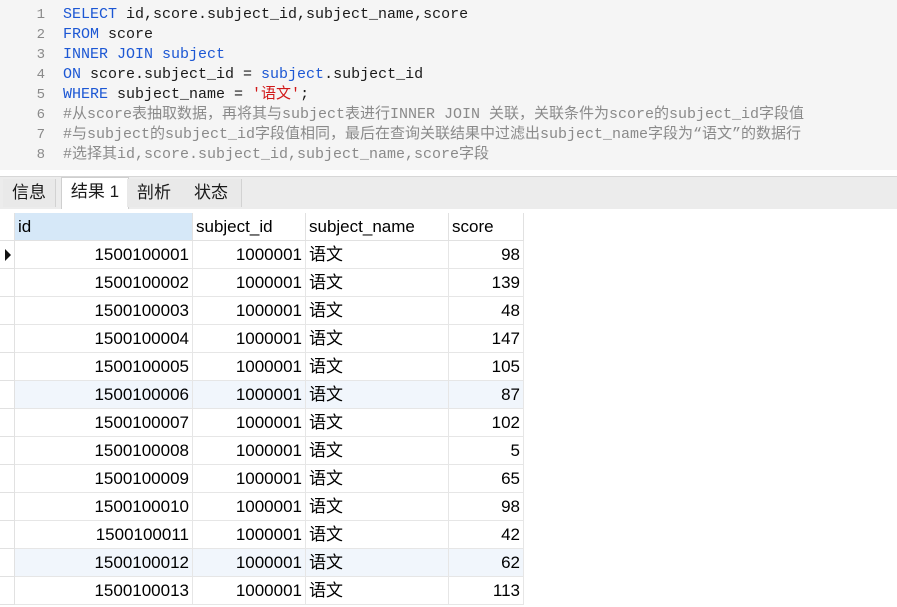 The width and height of the screenshot is (897, 607). What do you see at coordinates (176, 74) in the screenshot?
I see `code-token: score.subject_id =` at bounding box center [176, 74].